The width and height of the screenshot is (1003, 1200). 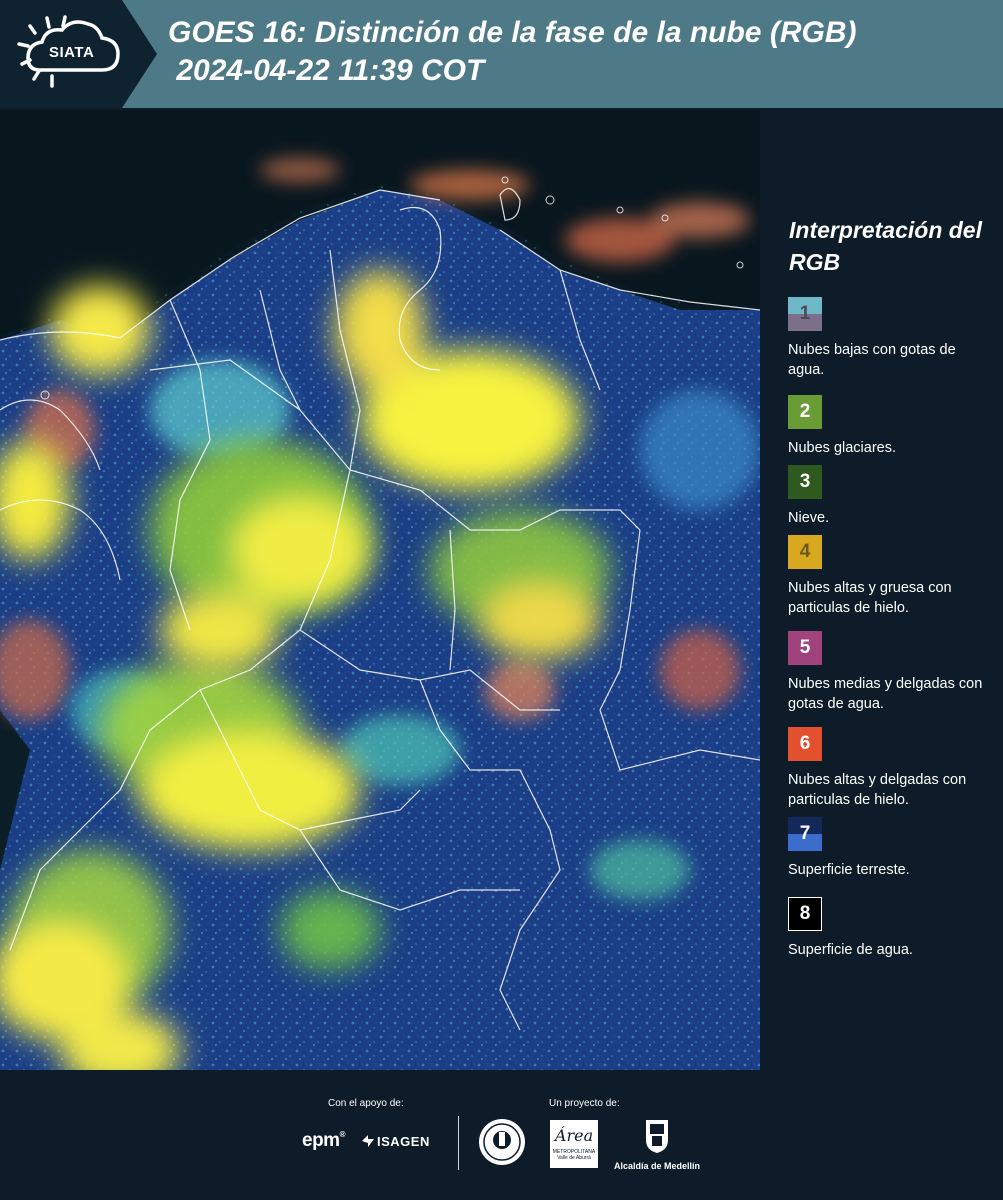 I want to click on project-label: Un proyecto de:, so click(x=584, y=1103).